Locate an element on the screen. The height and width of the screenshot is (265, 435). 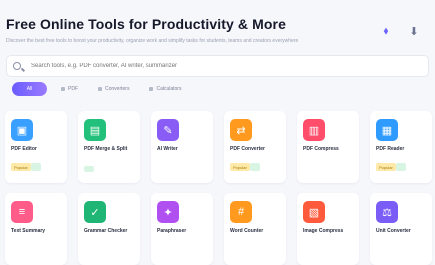
tool-card: ▤ PDF Merge & Split is located at coordinates (109, 147).